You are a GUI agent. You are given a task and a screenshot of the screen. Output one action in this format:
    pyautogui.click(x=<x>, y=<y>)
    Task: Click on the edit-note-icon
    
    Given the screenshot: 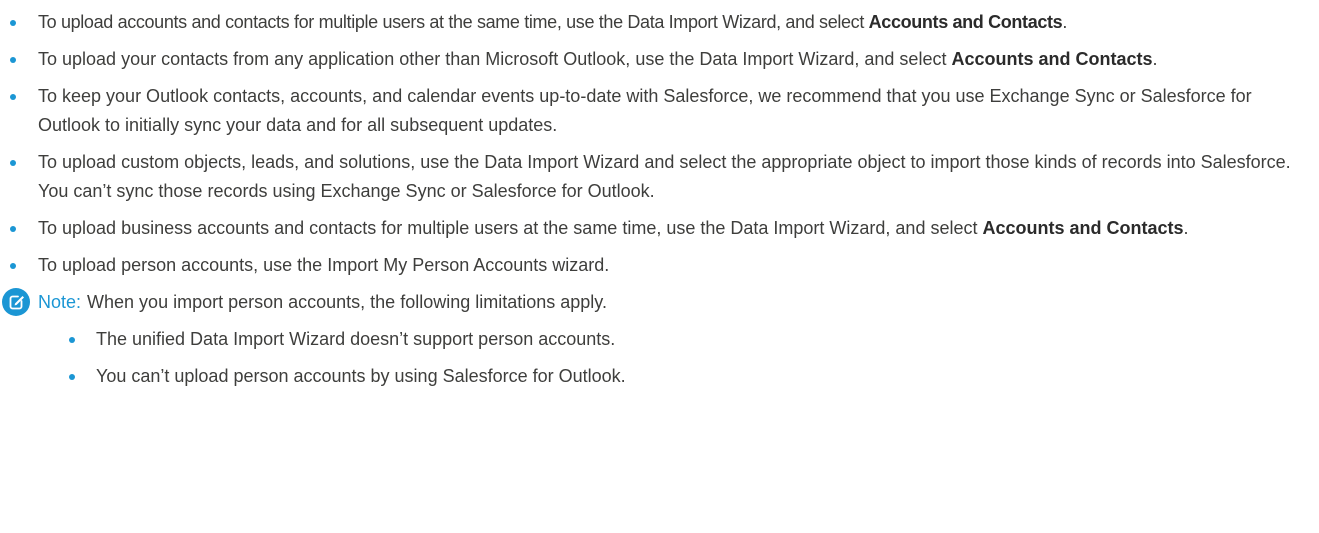 What is the action you would take?
    pyautogui.click(x=16, y=302)
    